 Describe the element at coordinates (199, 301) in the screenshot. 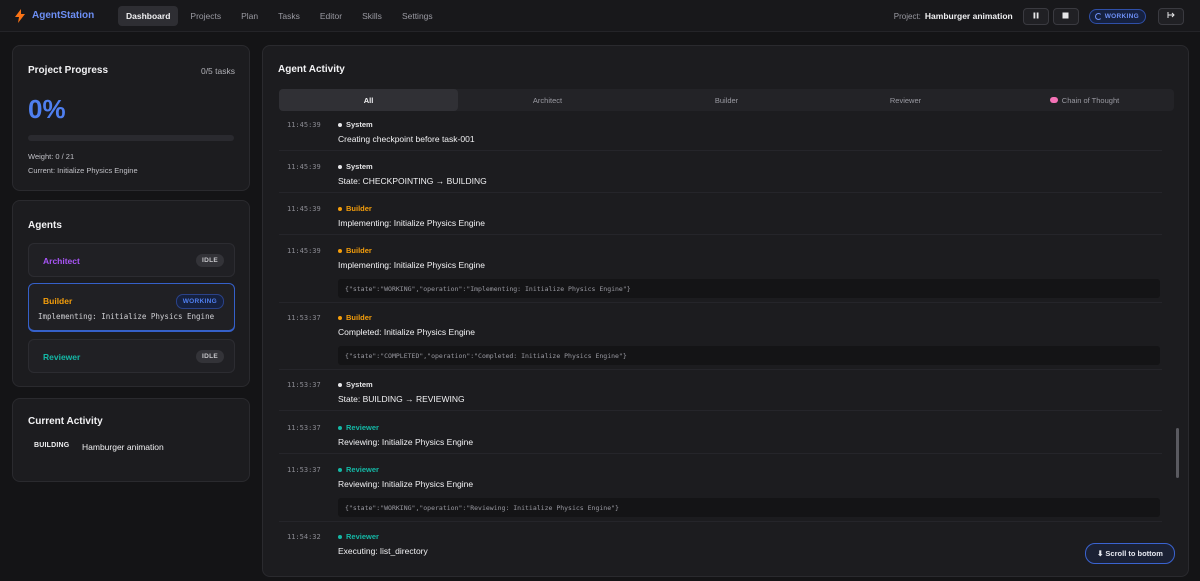

I see `agent-status-badge: WORKING` at that location.